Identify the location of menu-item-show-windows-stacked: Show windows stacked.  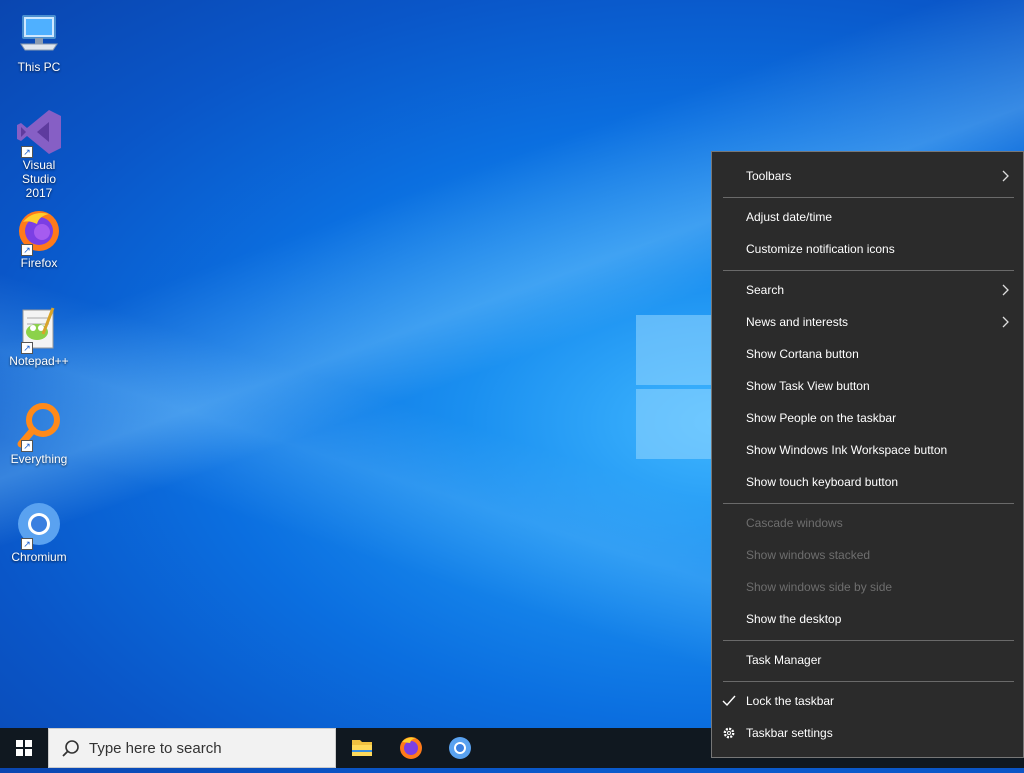
(867, 555).